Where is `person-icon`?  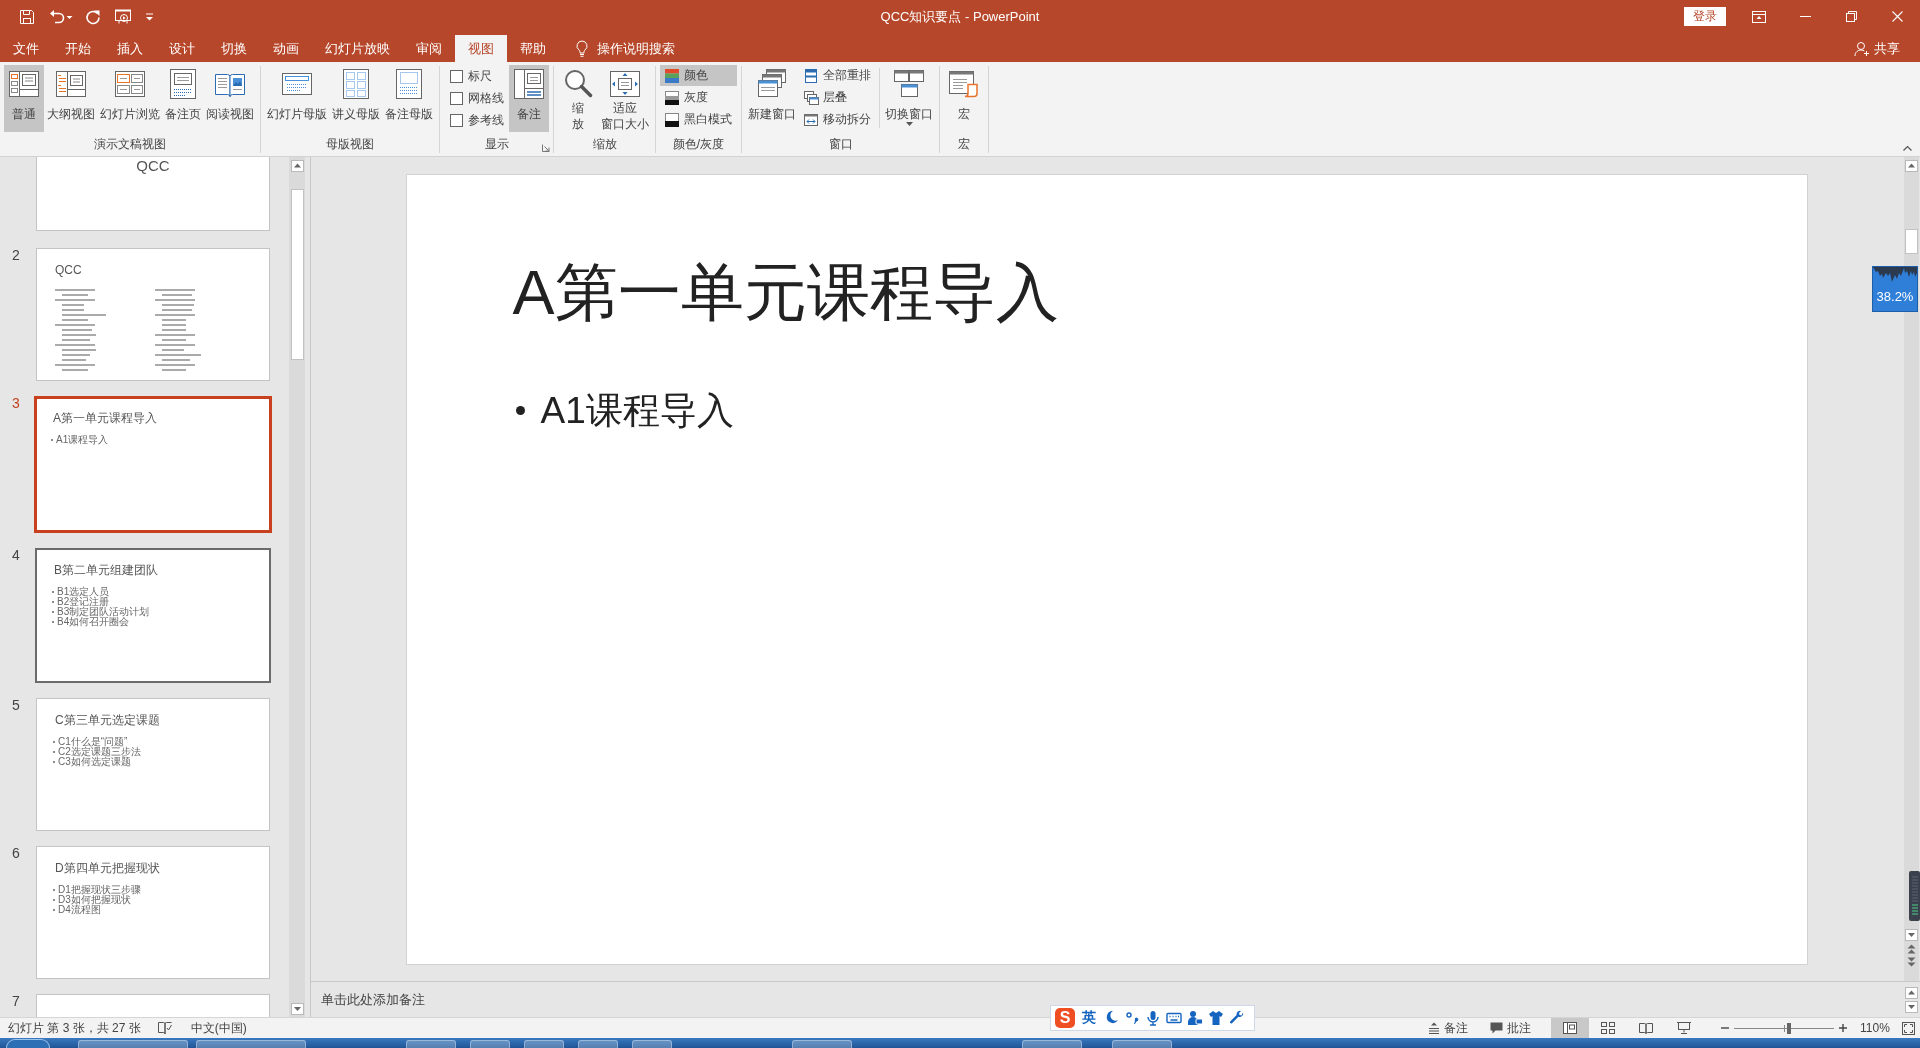
person-icon is located at coordinates (1195, 1018).